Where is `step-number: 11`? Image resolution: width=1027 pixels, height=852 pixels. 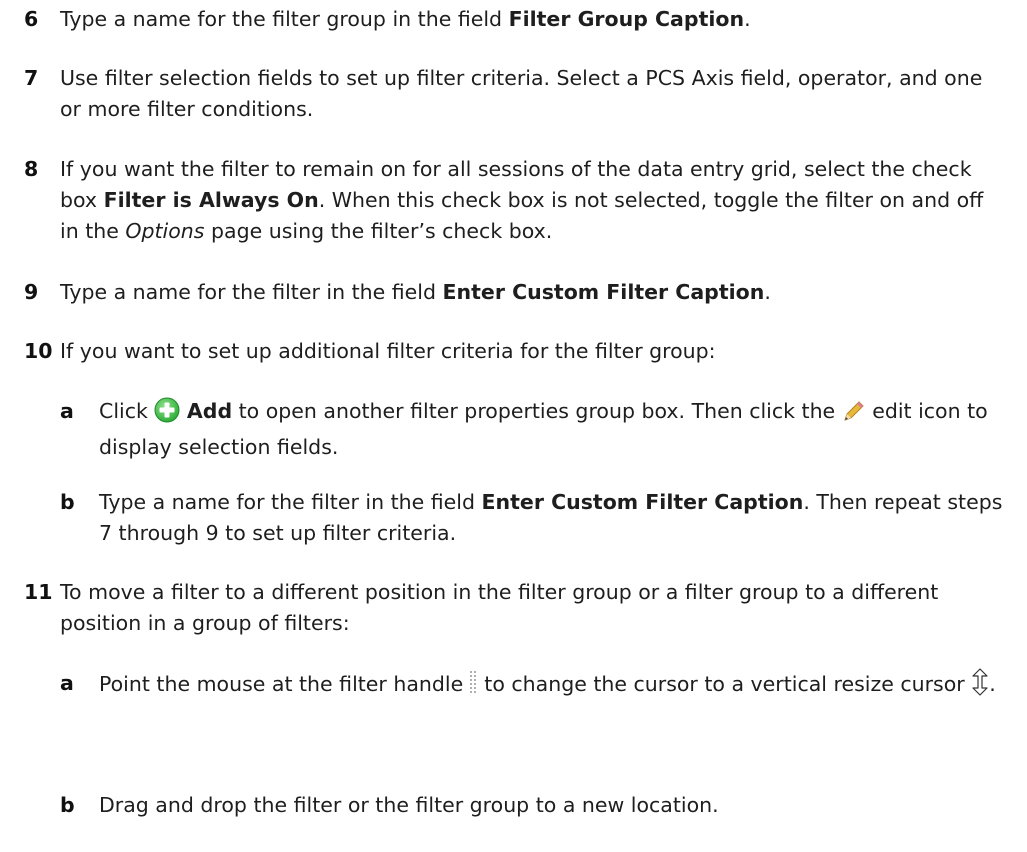
step-number: 11 is located at coordinates (38, 592).